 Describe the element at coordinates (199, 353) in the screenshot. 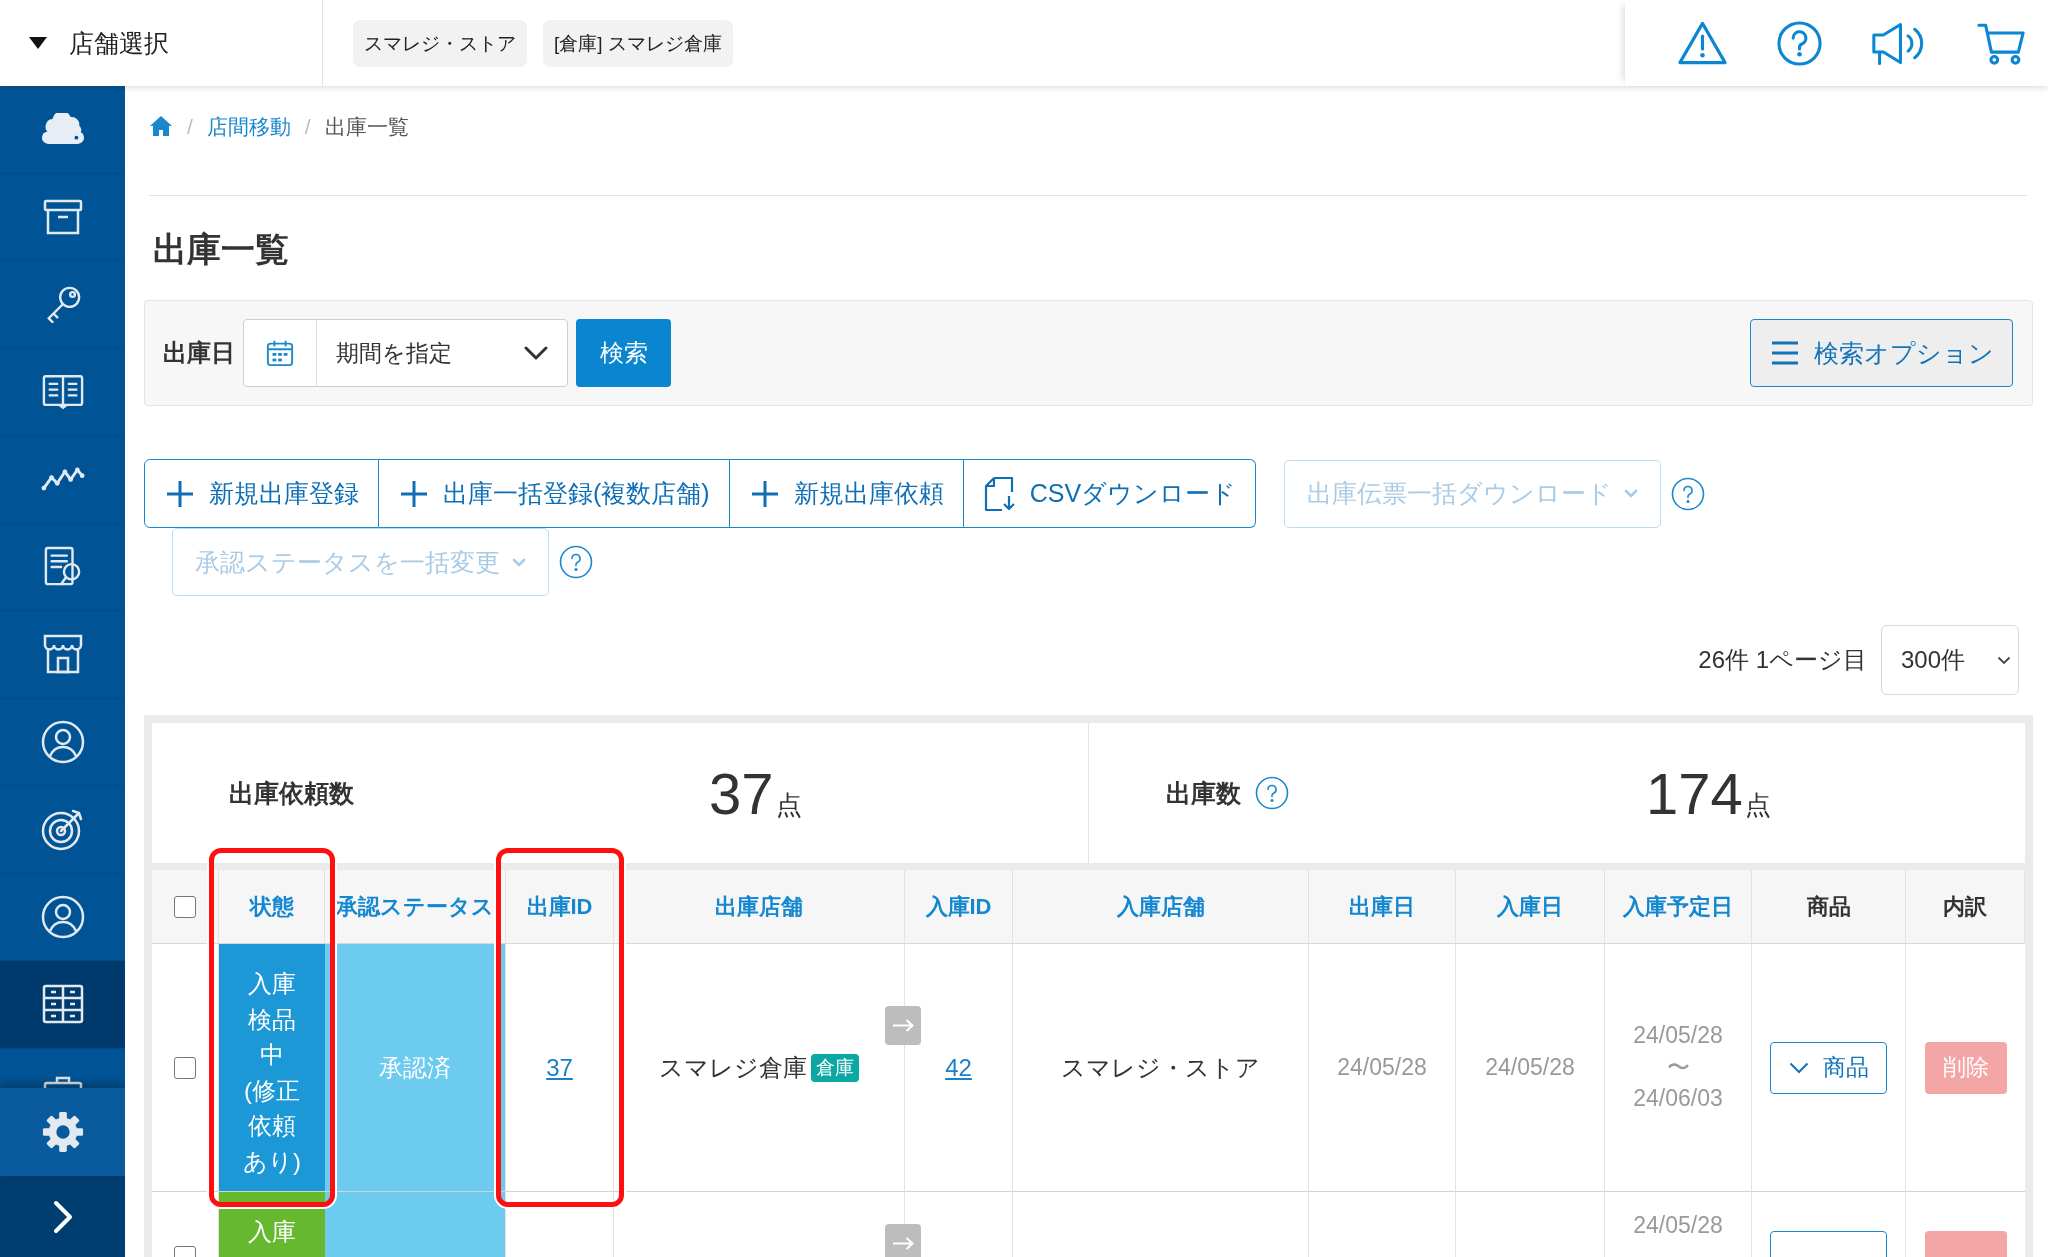

I see `field-label: 出庫日` at that location.